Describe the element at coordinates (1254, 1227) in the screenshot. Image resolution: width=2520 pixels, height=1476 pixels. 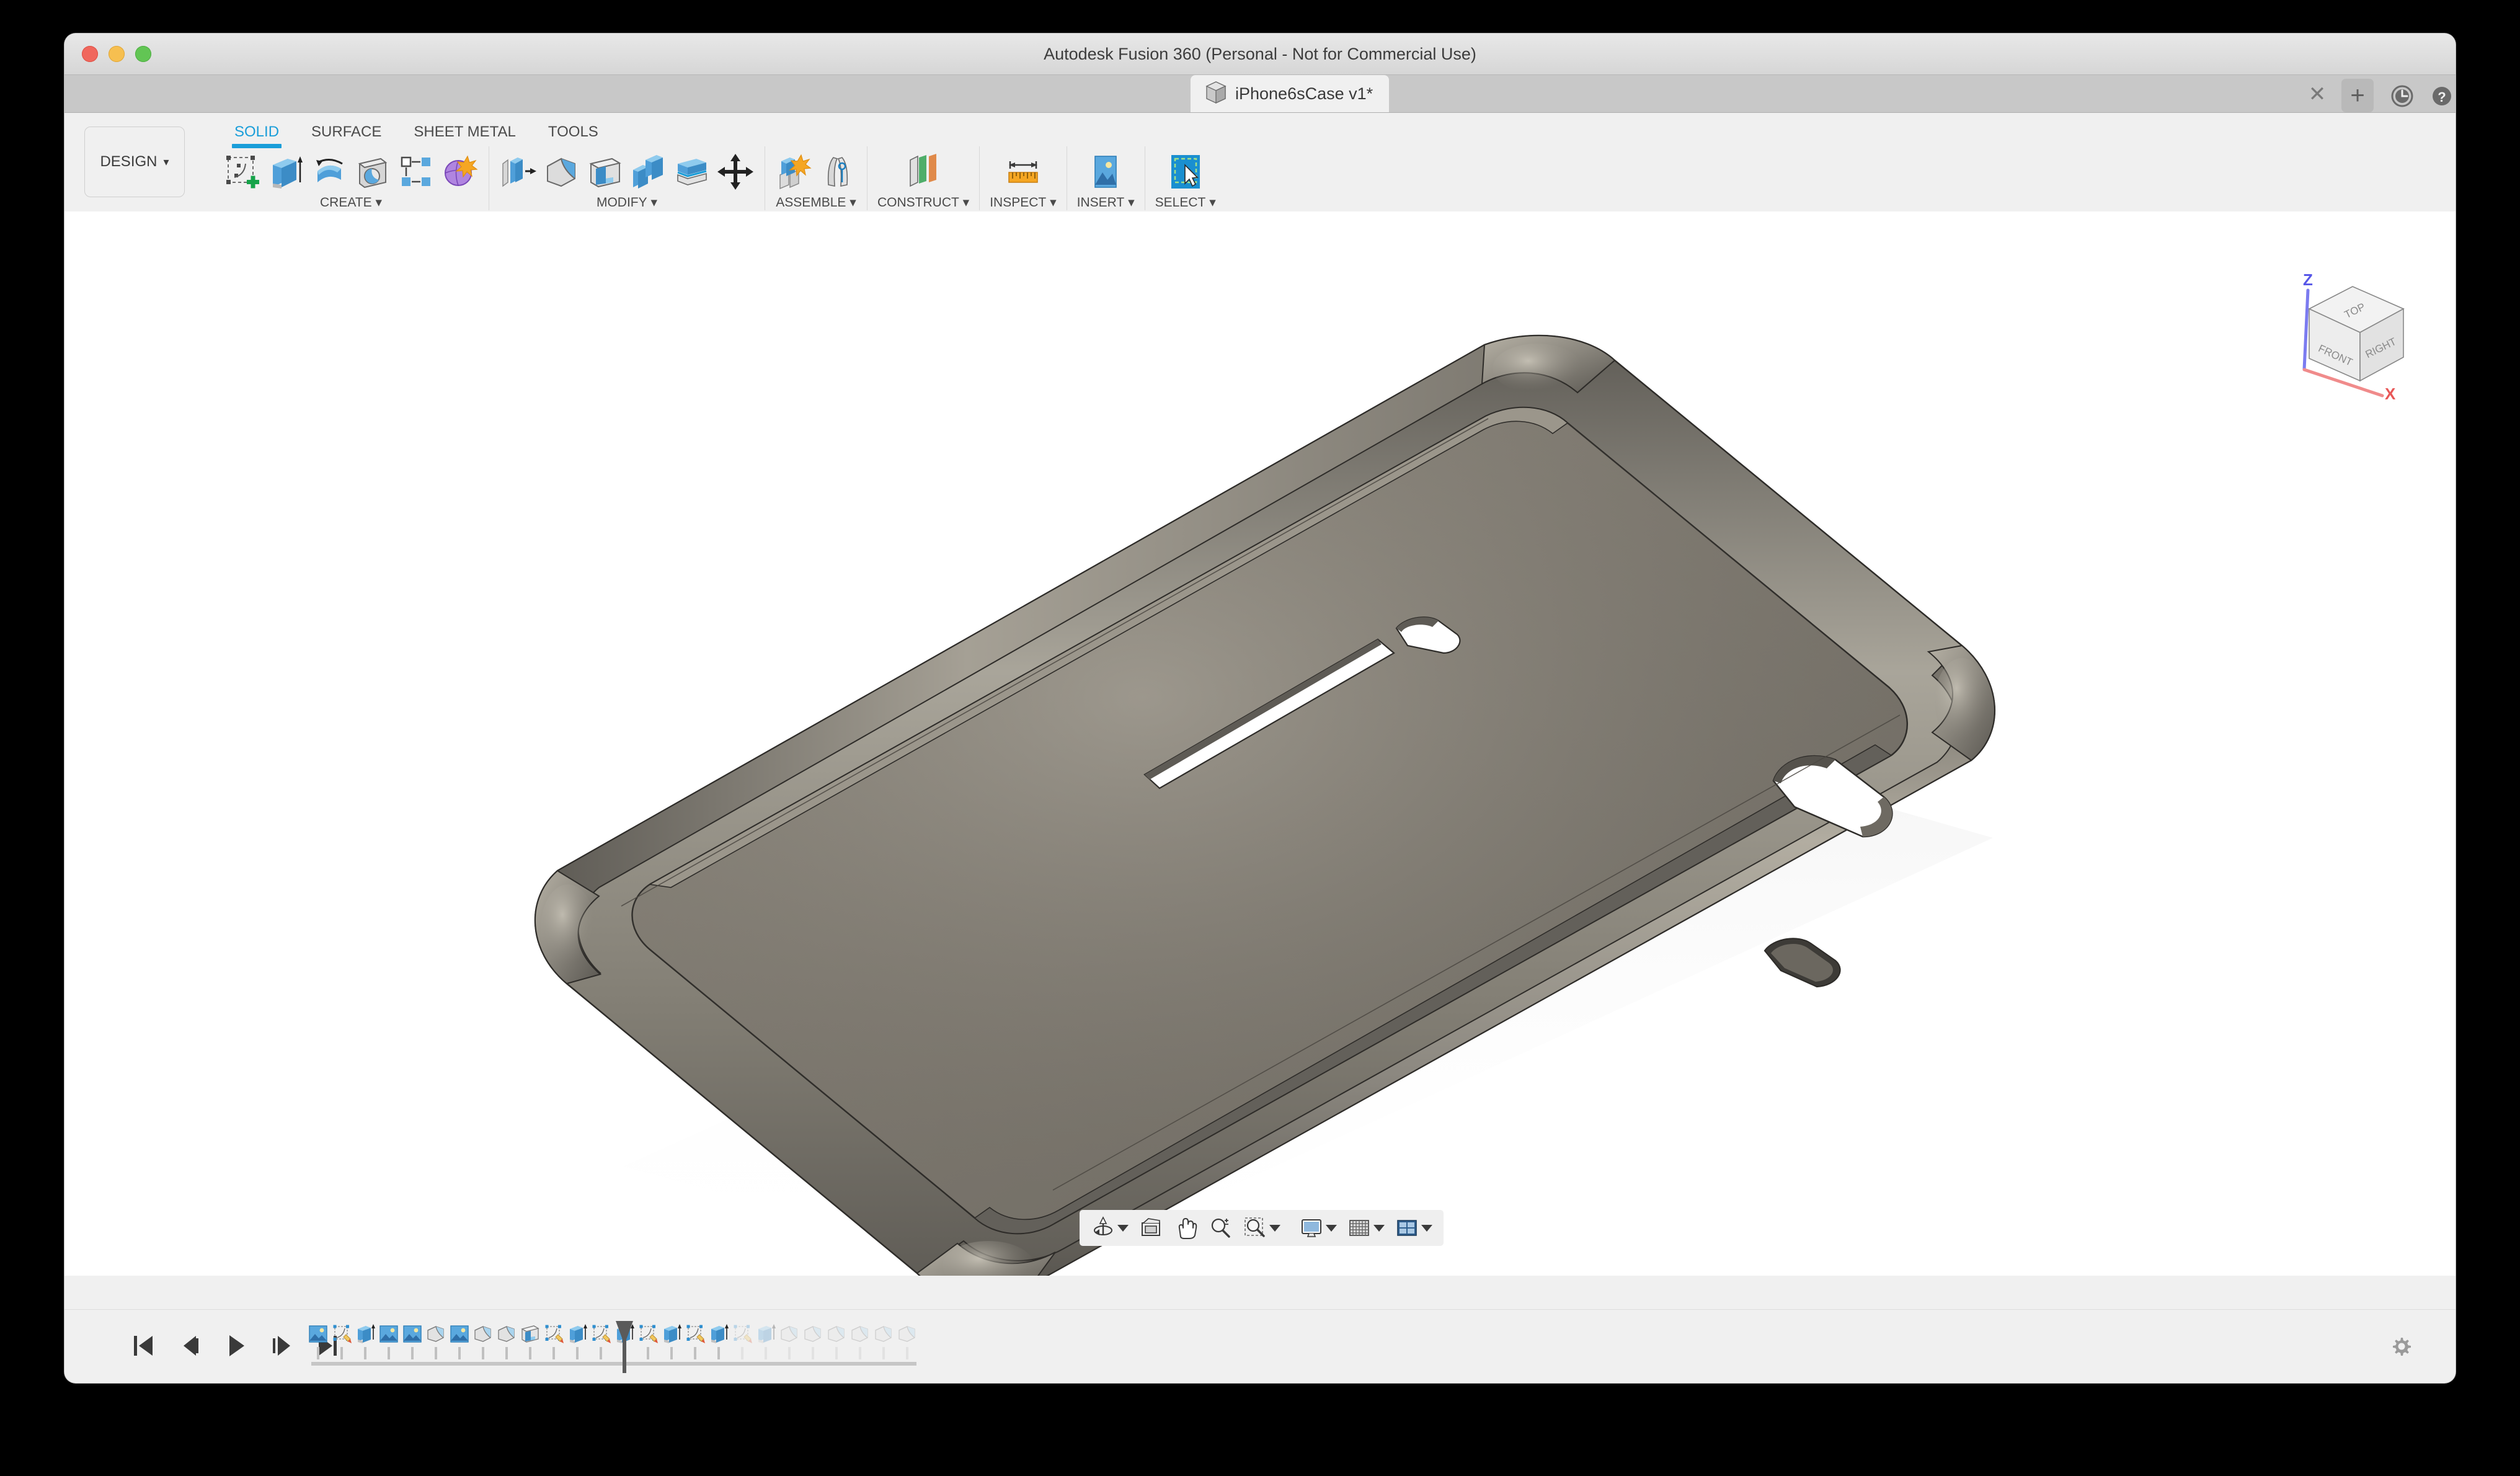
I see `fit-icon` at that location.